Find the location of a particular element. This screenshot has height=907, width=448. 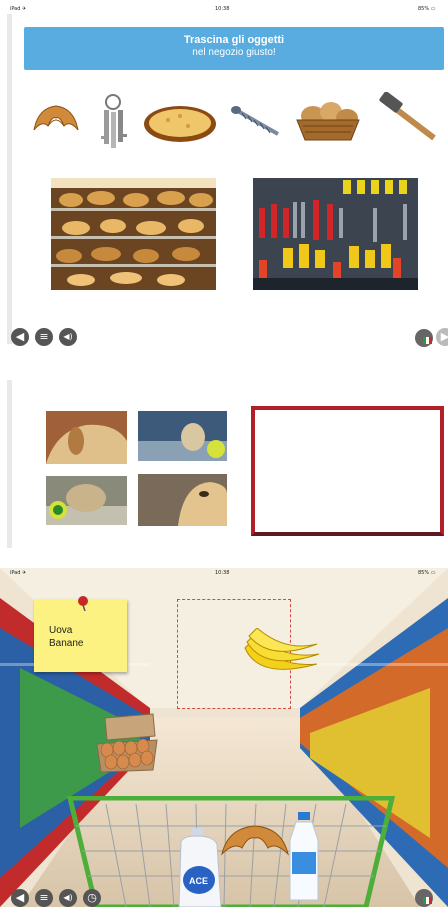

list-item-bananas: Banane is located at coordinates (66, 643).